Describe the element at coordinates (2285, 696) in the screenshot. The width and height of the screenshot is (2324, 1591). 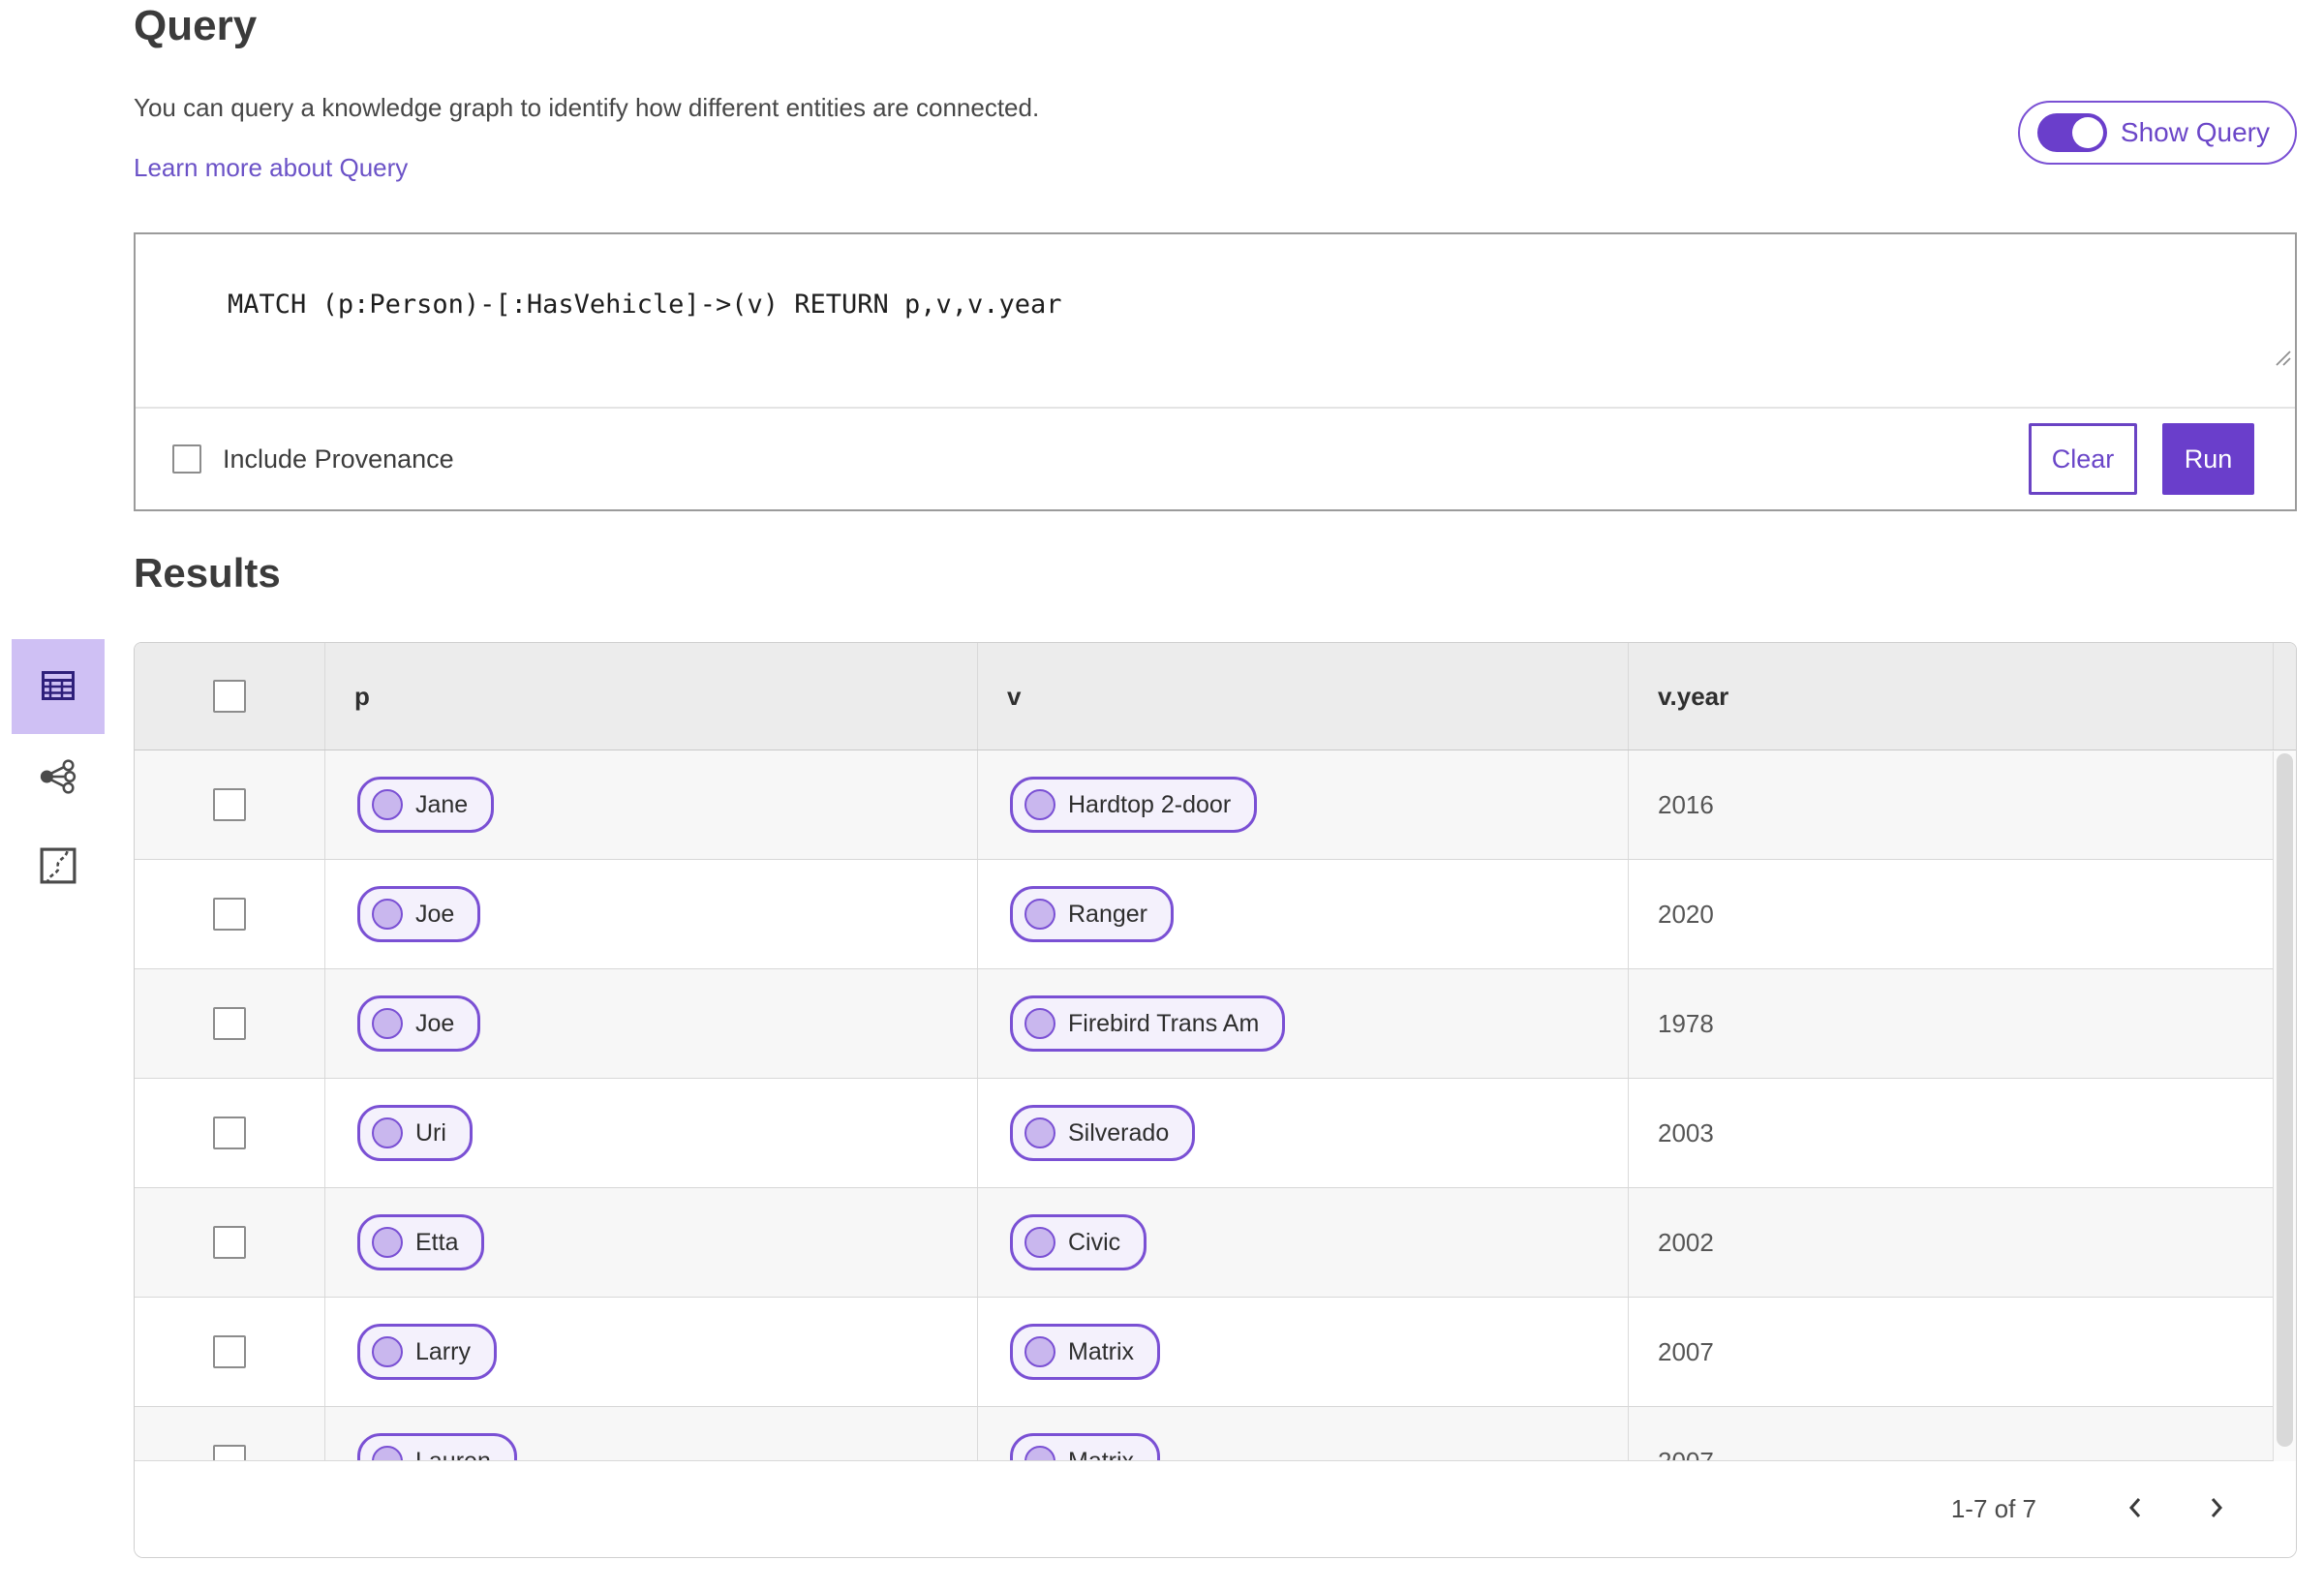
I see `header-scroll-strip` at that location.